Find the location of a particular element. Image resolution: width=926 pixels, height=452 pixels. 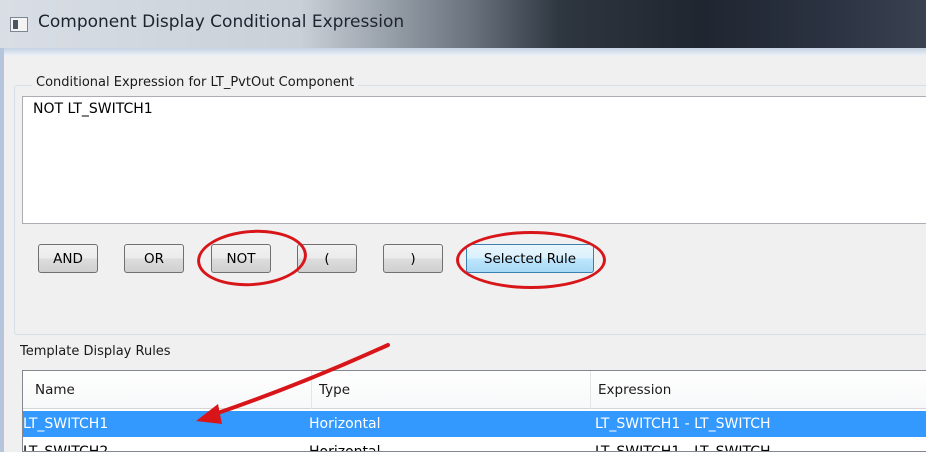

annotation-arrow is located at coordinates (293, 383).